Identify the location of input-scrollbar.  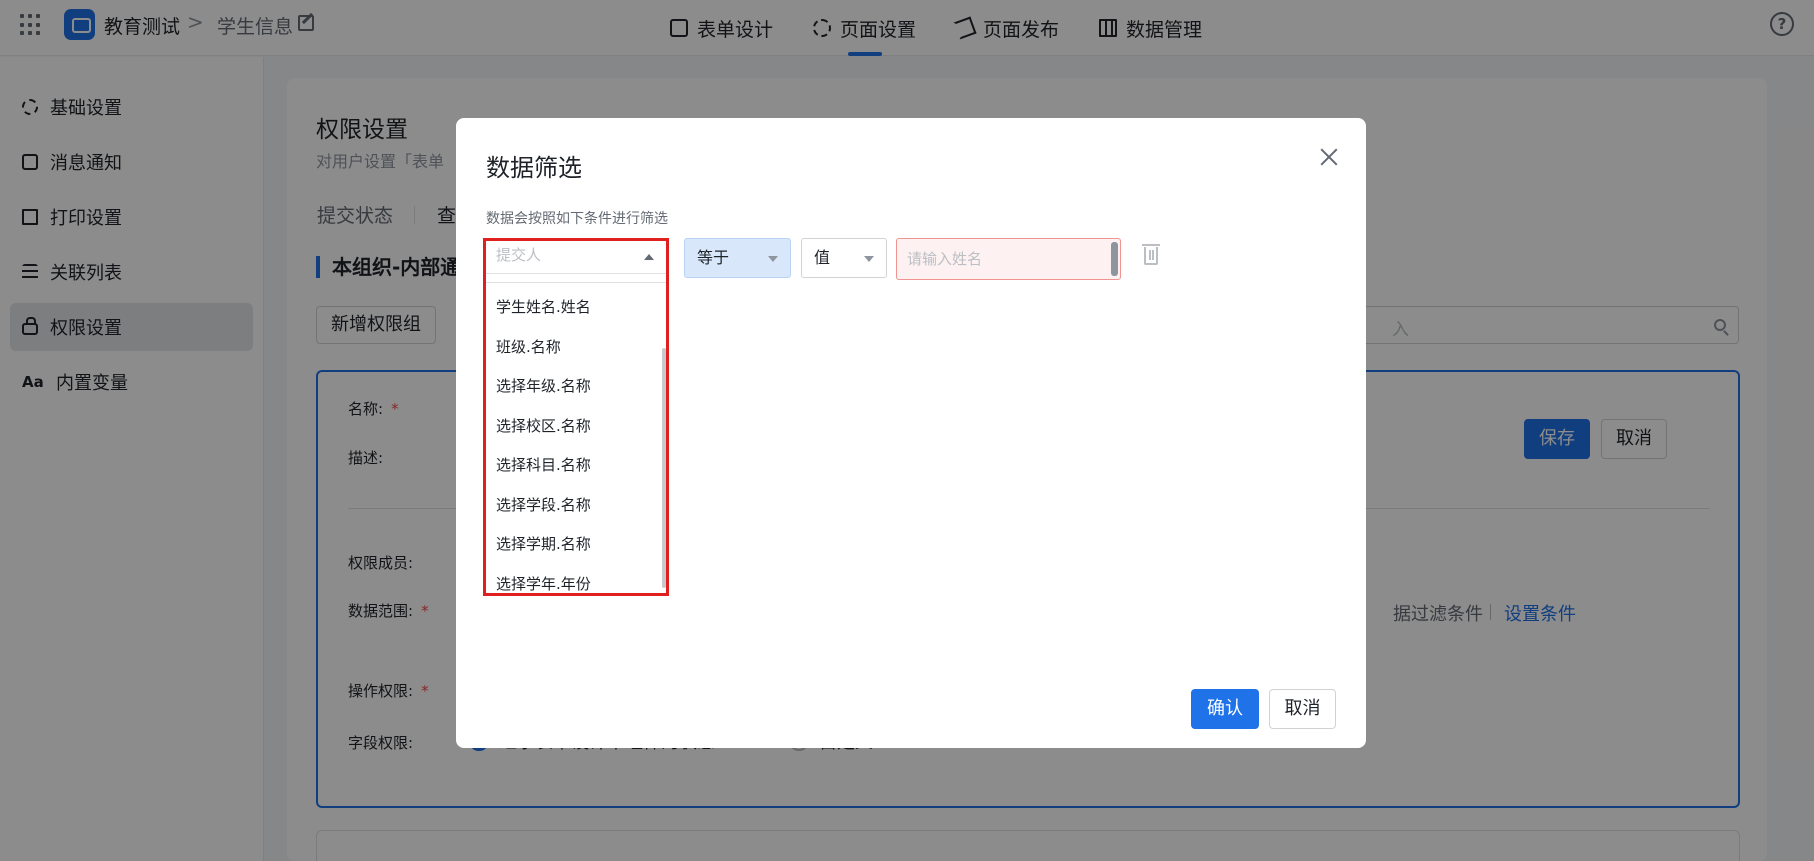
(1114, 259).